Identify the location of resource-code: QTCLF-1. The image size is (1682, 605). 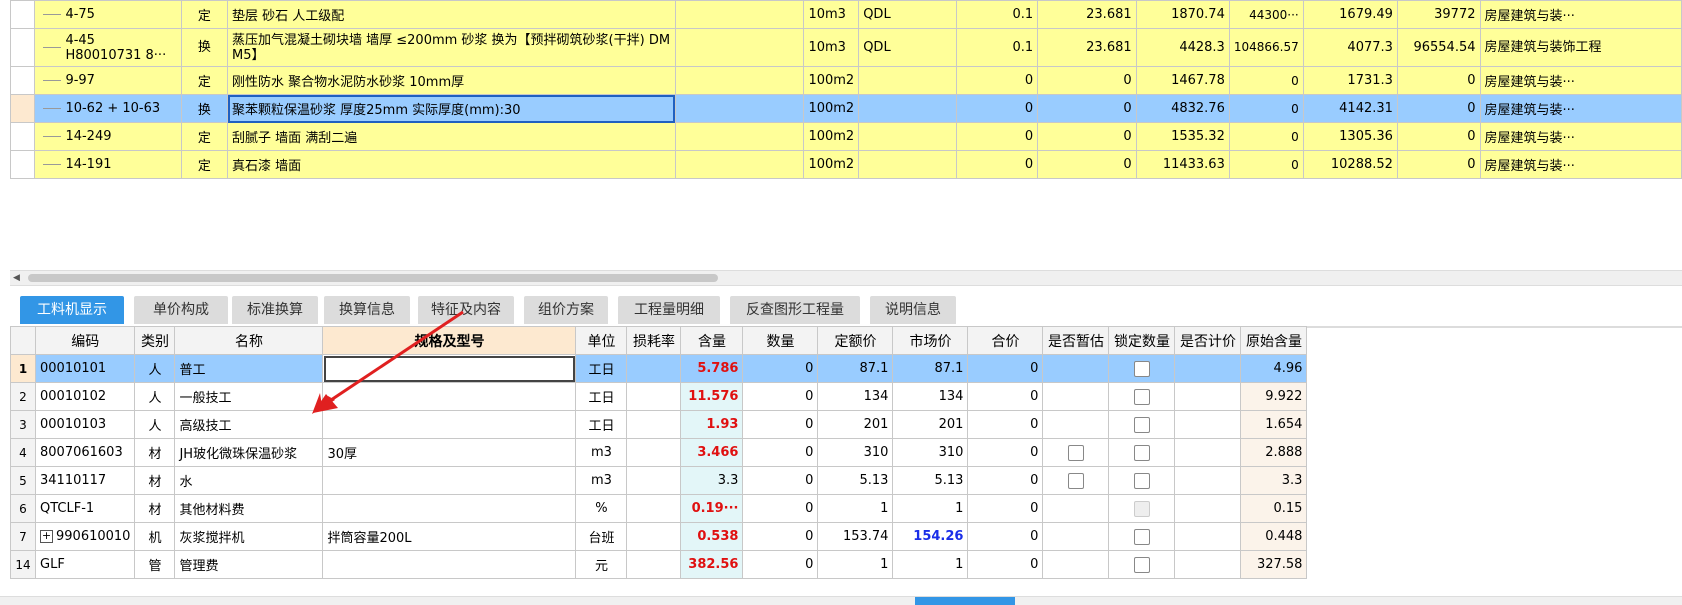
(85, 508).